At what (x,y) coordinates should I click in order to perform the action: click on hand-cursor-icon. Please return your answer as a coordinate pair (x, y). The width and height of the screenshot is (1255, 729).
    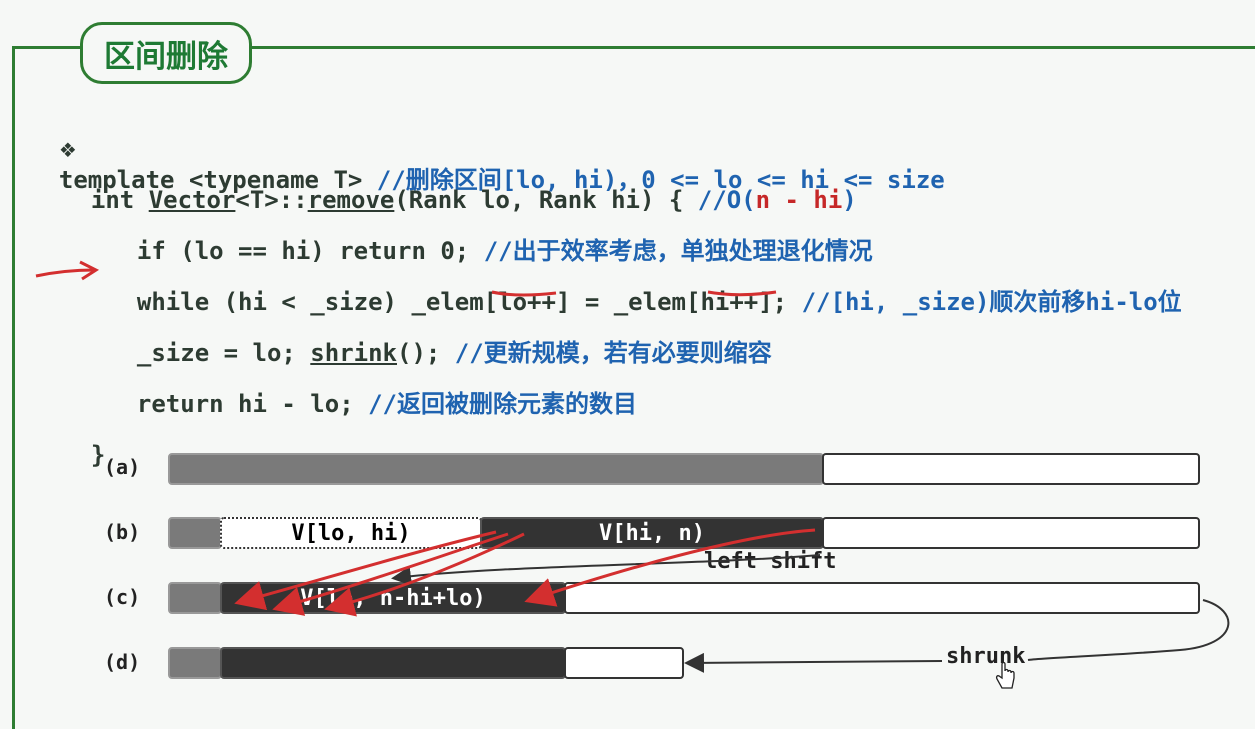
    Looking at the image, I should click on (1005, 675).